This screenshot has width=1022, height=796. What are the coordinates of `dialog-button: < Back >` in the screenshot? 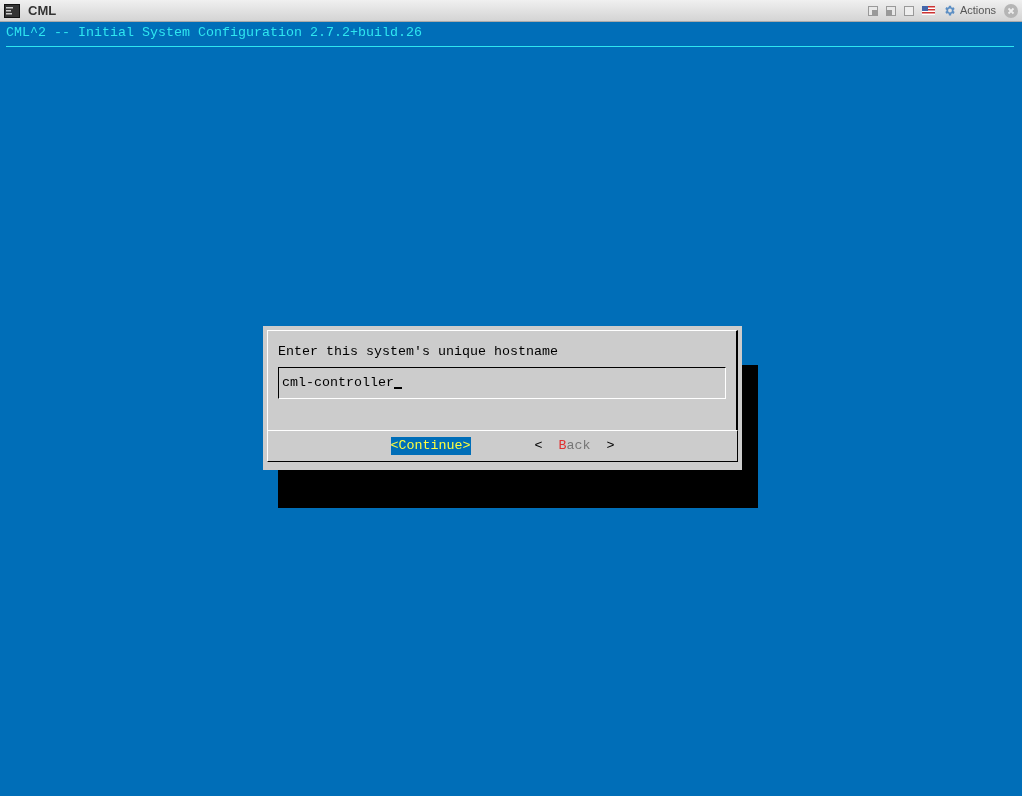 It's located at (574, 446).